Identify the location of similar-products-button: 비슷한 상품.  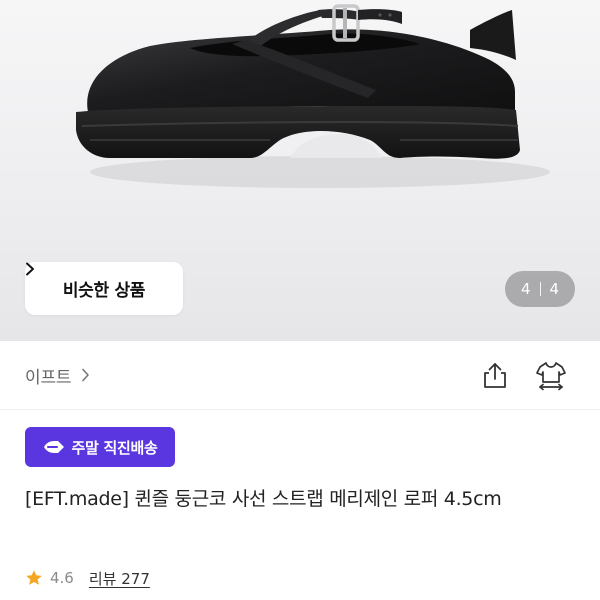
(104, 288).